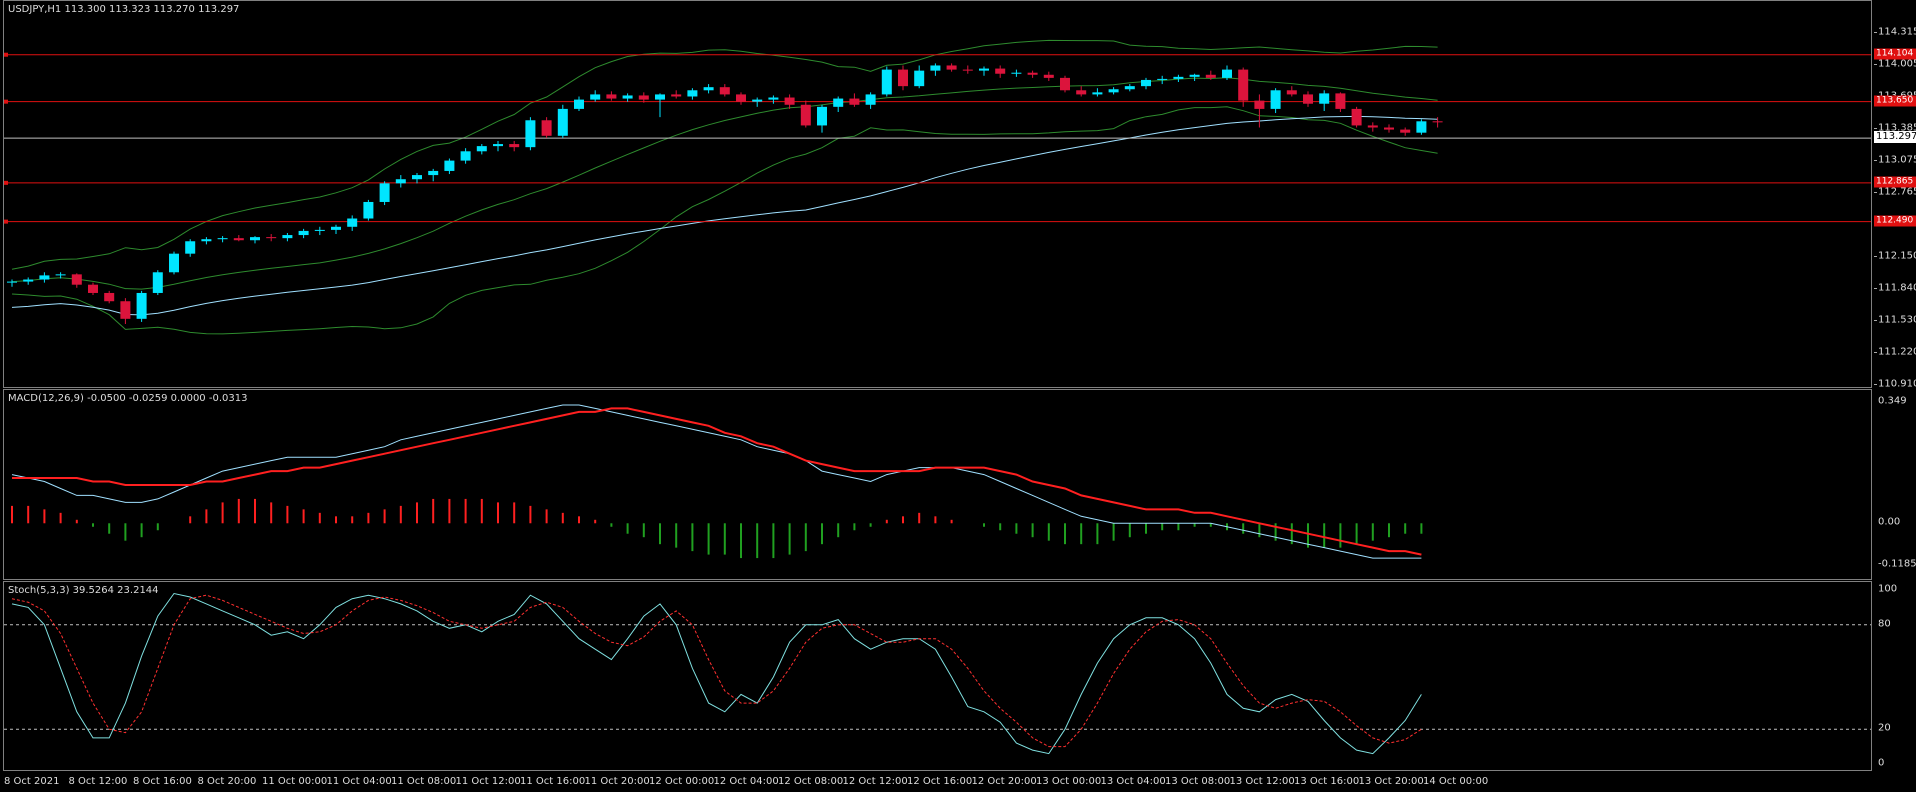 The width and height of the screenshot is (1916, 792). I want to click on time-tick-label: 11 Oct 16:00, so click(553, 781).